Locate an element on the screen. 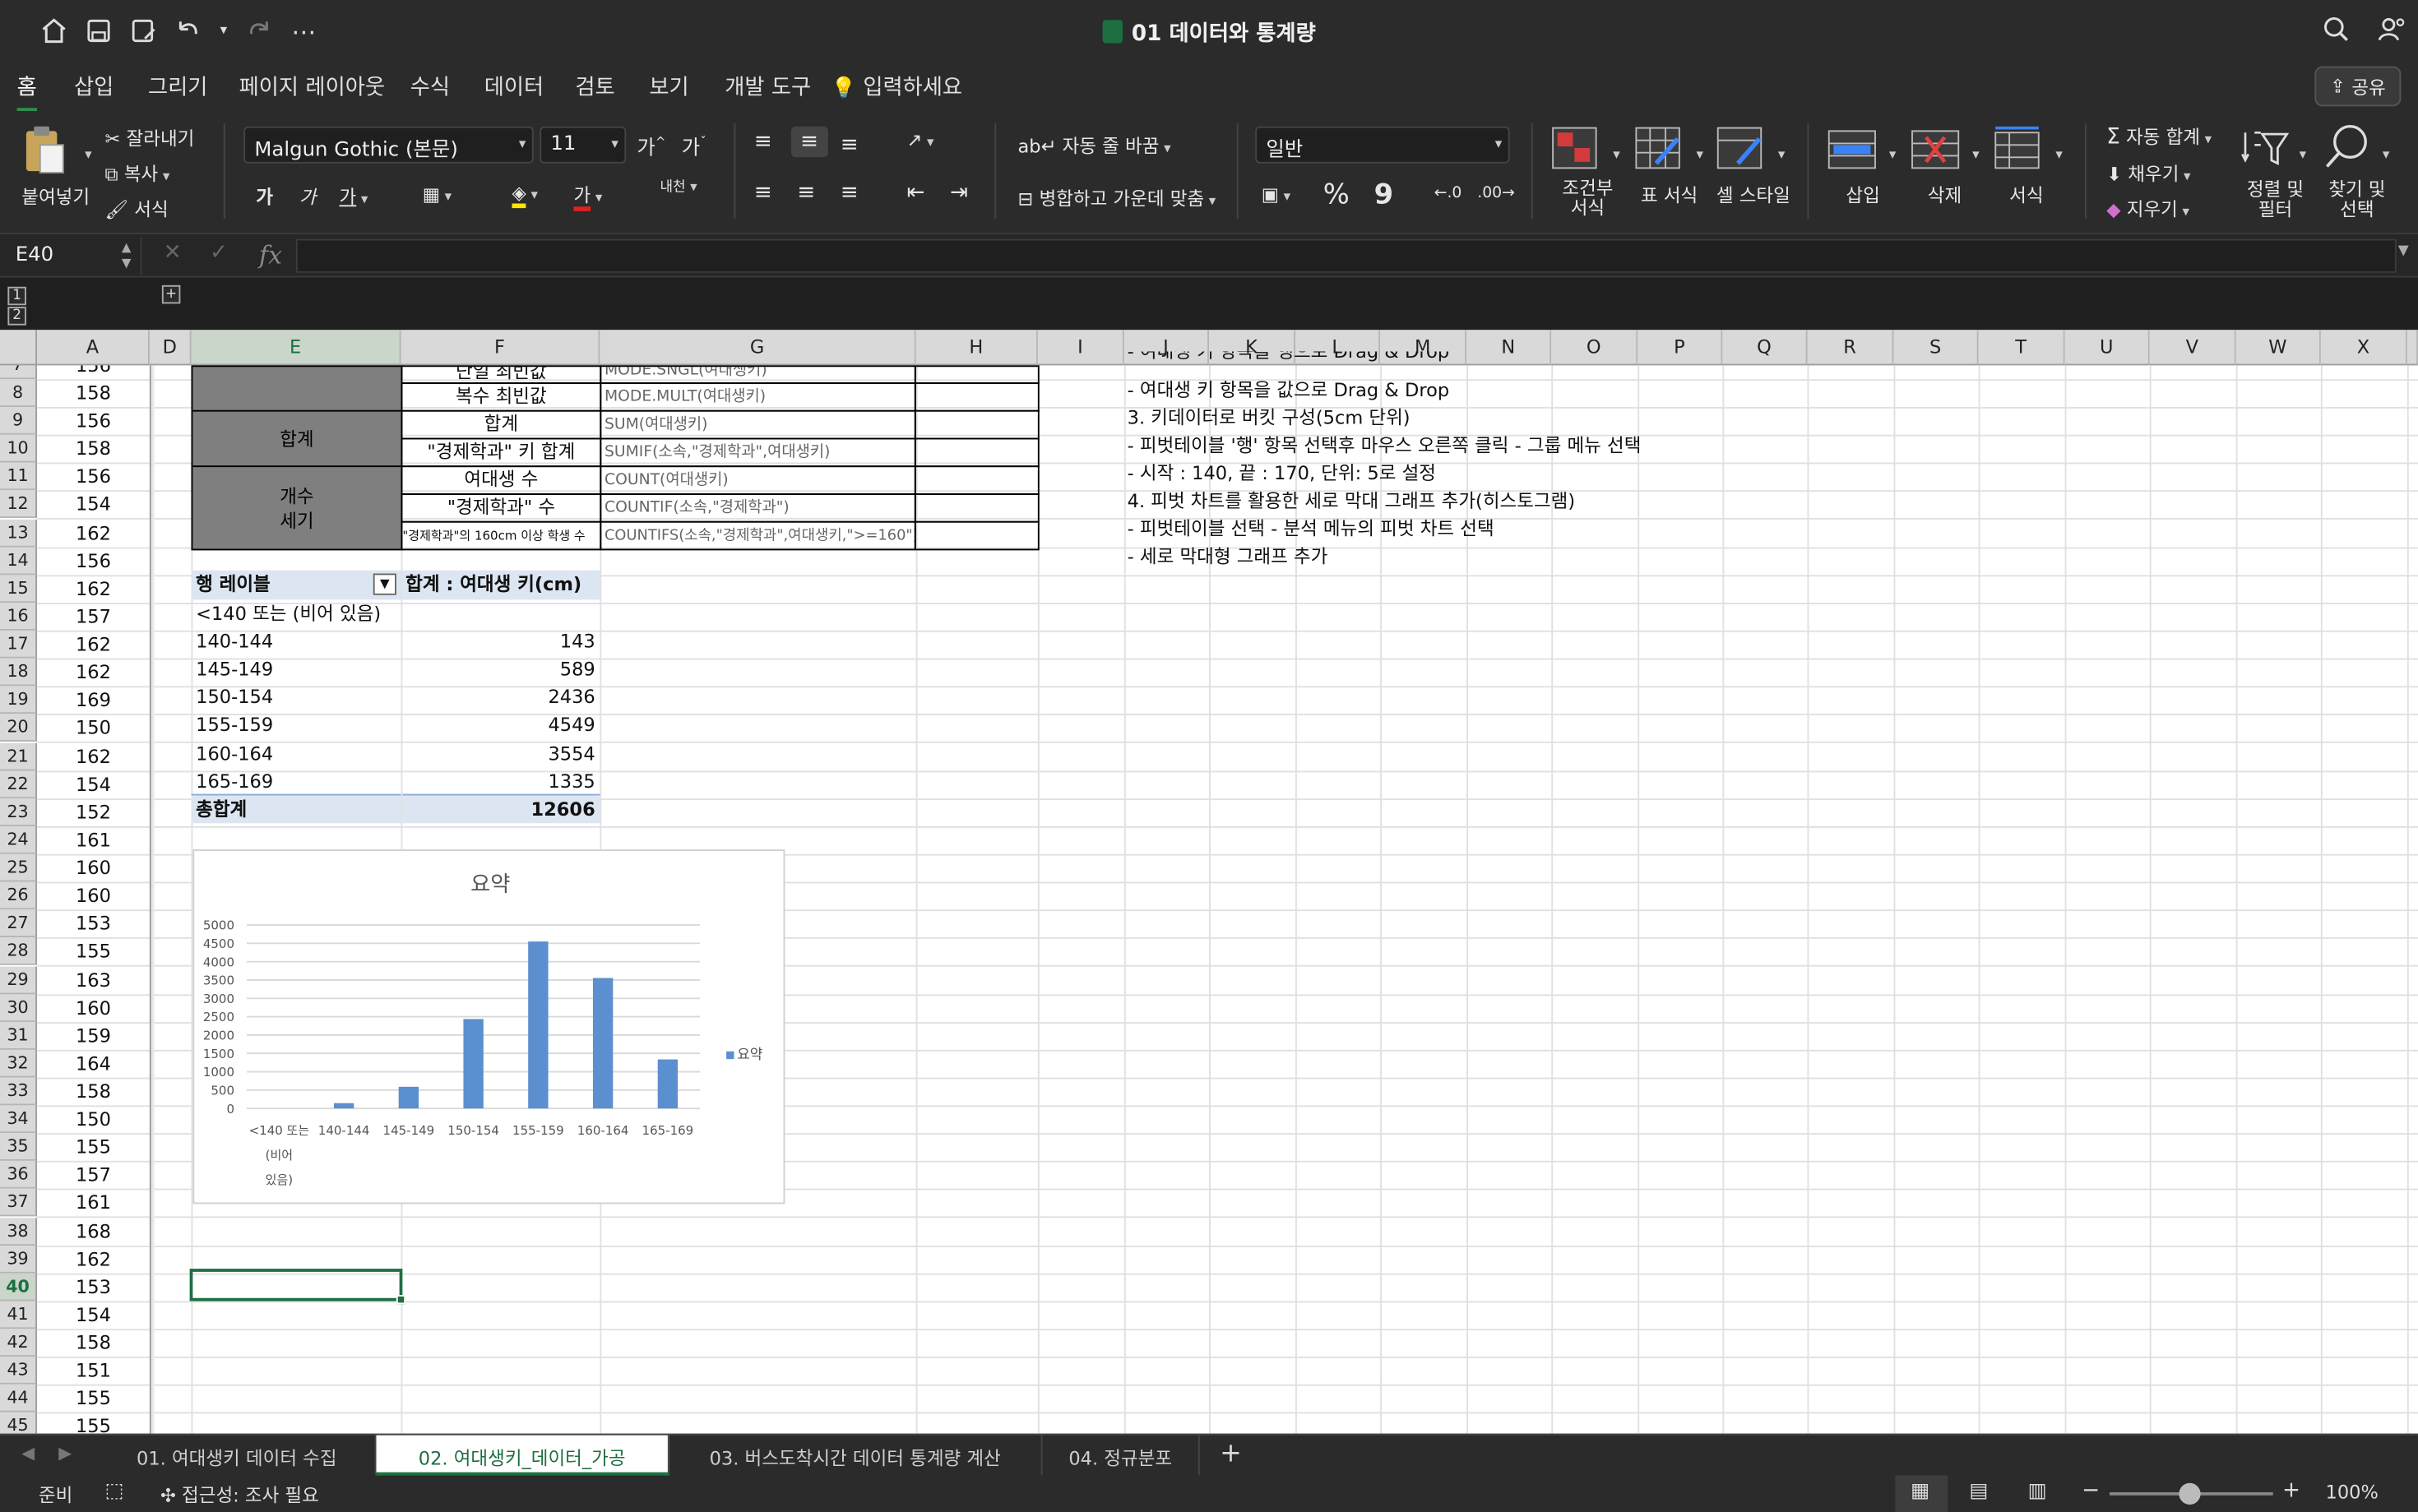 This screenshot has width=2418, height=1512. autosum-button: Σ 자동 합계 ▾ is located at coordinates (2159, 136).